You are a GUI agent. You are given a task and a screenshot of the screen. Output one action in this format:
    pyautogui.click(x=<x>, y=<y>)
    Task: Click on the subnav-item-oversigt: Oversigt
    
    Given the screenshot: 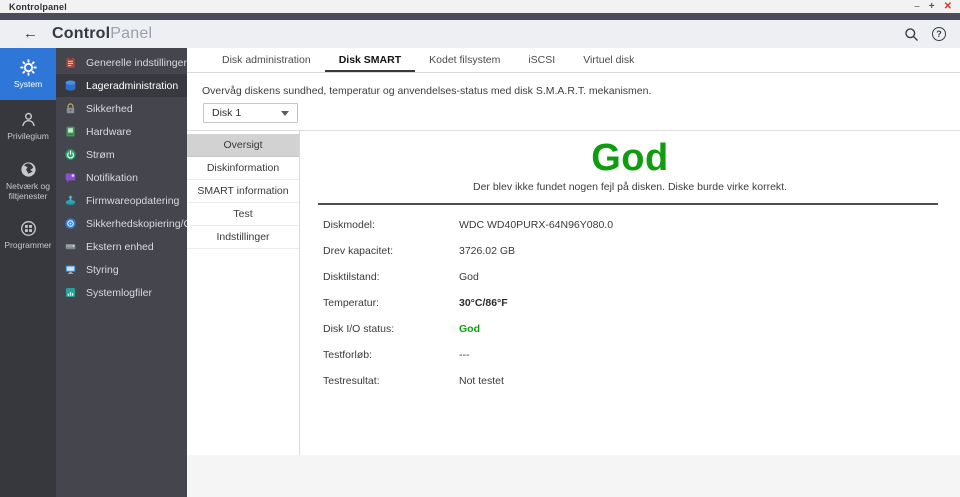 What is the action you would take?
    pyautogui.click(x=243, y=145)
    